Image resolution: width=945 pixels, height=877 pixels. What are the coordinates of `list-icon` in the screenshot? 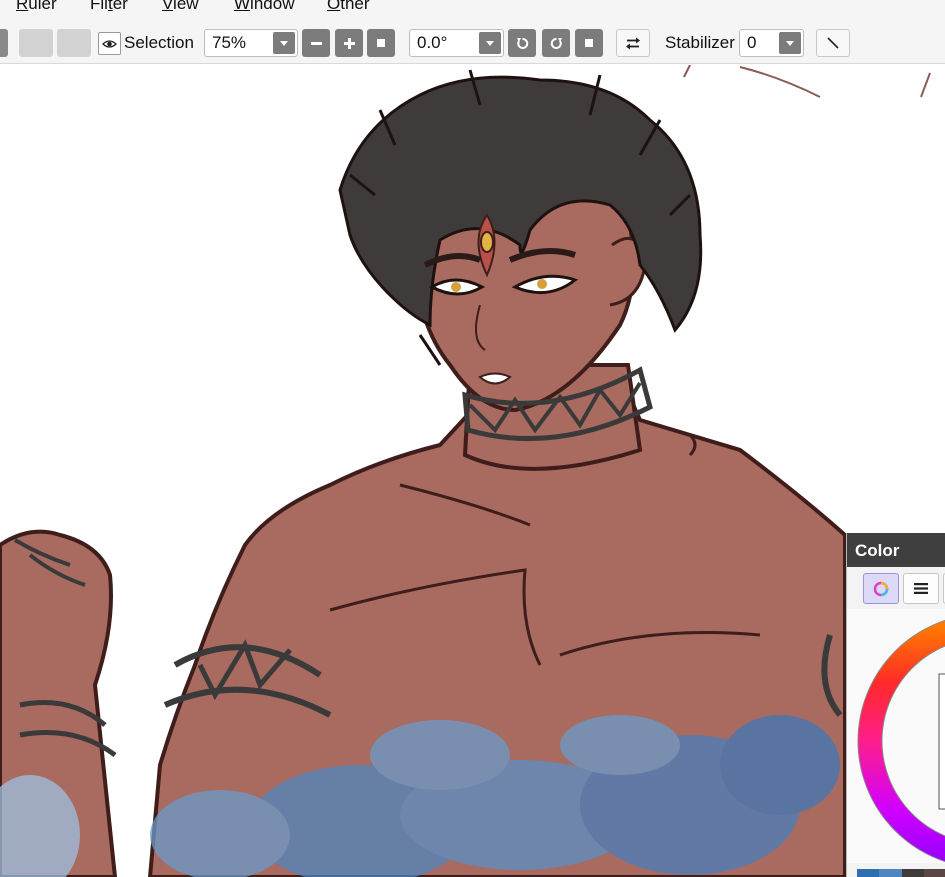 It's located at (921, 588).